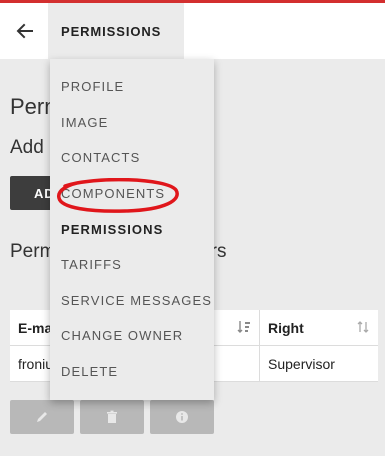  What do you see at coordinates (132, 372) in the screenshot?
I see `menu-item-delete: DELETE` at bounding box center [132, 372].